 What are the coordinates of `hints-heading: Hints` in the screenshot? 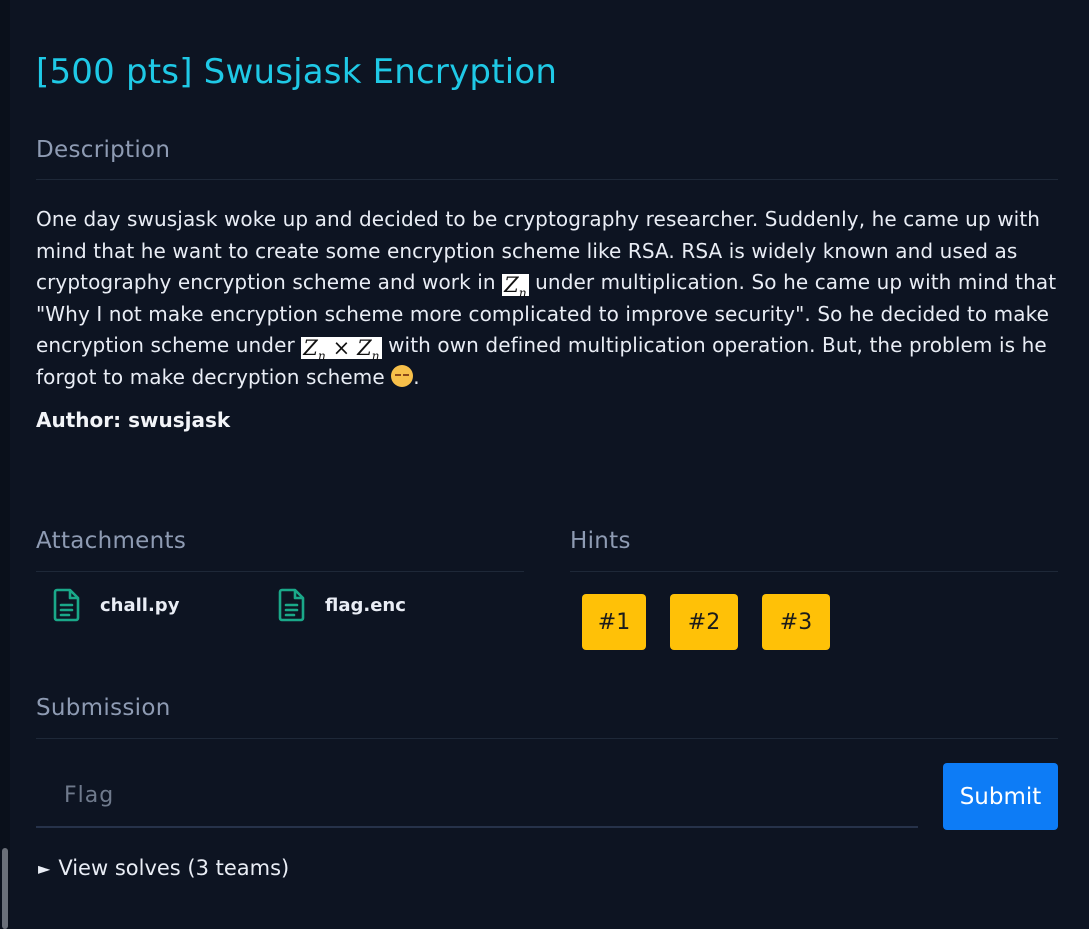 It's located at (600, 541).